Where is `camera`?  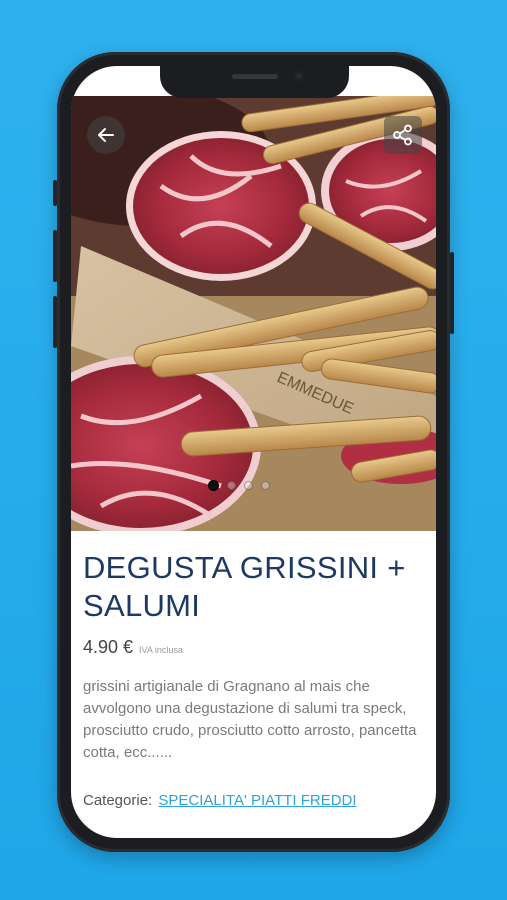
camera is located at coordinates (299, 76).